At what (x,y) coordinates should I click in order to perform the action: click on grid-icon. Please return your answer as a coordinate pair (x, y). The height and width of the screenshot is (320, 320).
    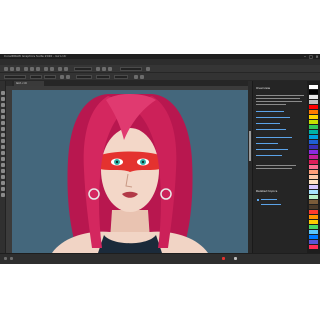
    Looking at the image, I should click on (110, 69).